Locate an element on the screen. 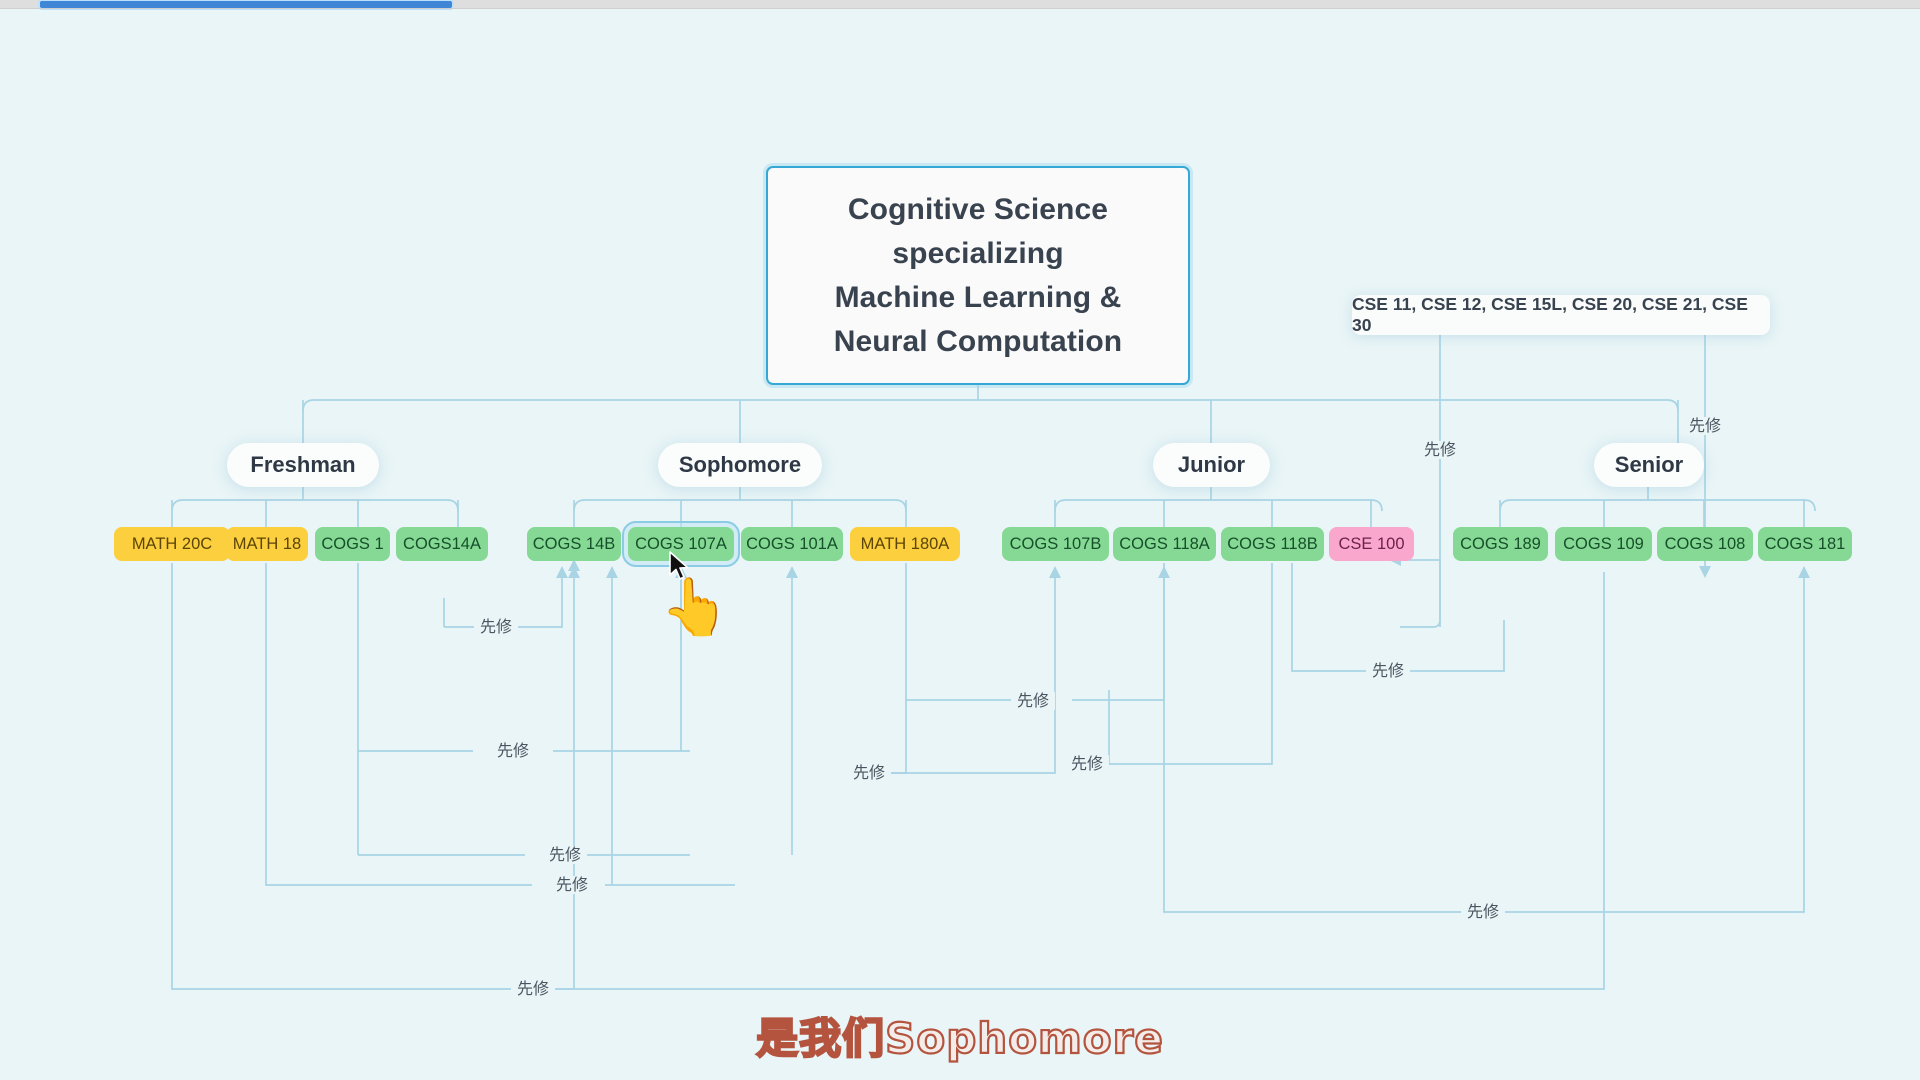 The height and width of the screenshot is (1080, 1920). progress-bar is located at coordinates (246, 4).